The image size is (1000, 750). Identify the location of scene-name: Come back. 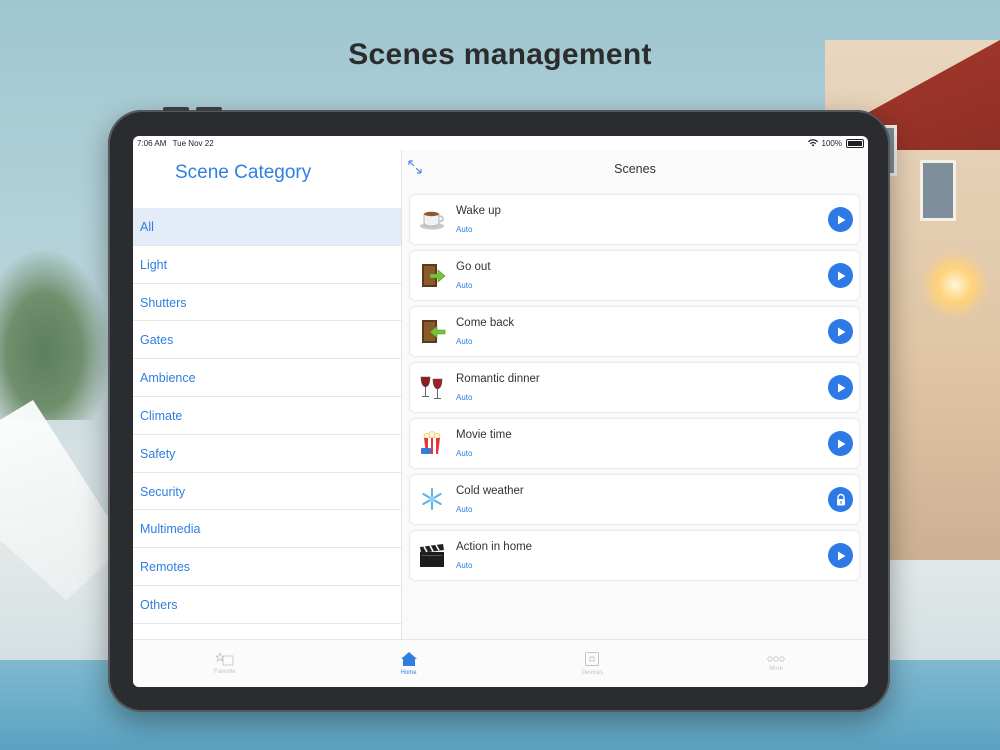
(485, 323).